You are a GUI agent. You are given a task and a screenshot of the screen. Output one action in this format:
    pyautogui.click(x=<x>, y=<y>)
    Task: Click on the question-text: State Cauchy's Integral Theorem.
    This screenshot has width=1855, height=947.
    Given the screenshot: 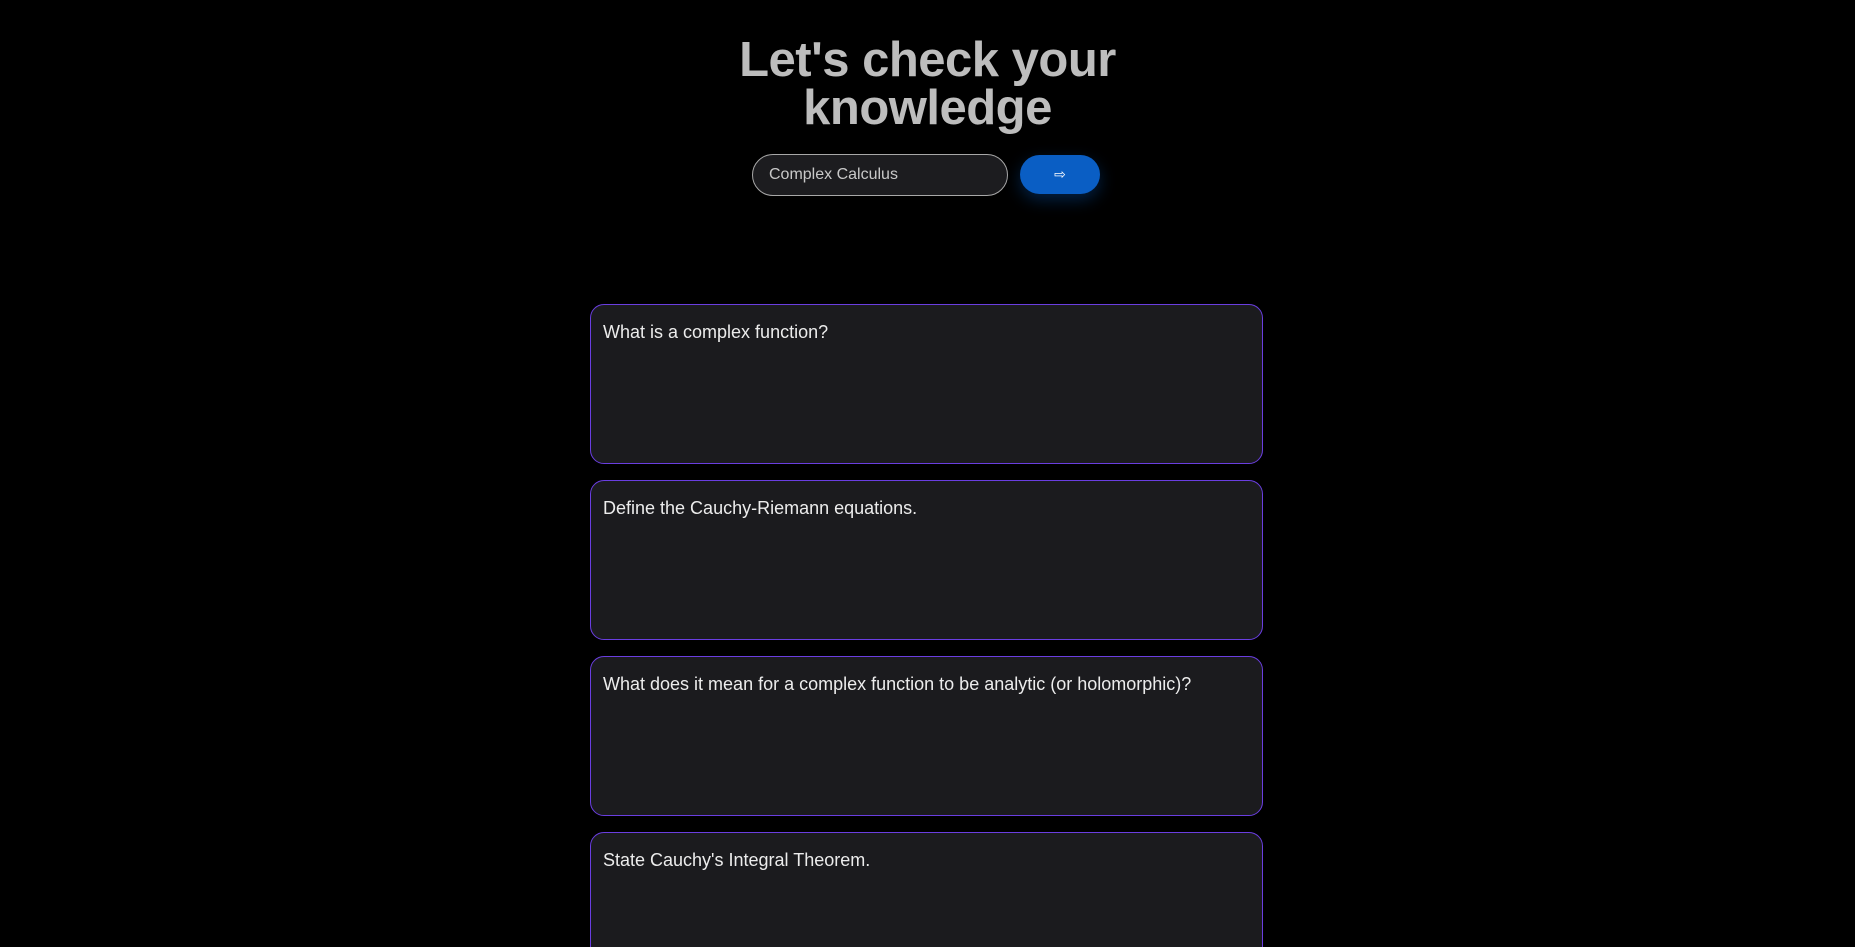 What is the action you would take?
    pyautogui.click(x=737, y=860)
    